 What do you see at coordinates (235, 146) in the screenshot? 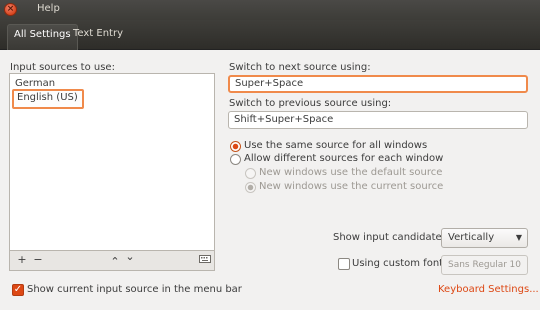
I see `radio-button-checked` at bounding box center [235, 146].